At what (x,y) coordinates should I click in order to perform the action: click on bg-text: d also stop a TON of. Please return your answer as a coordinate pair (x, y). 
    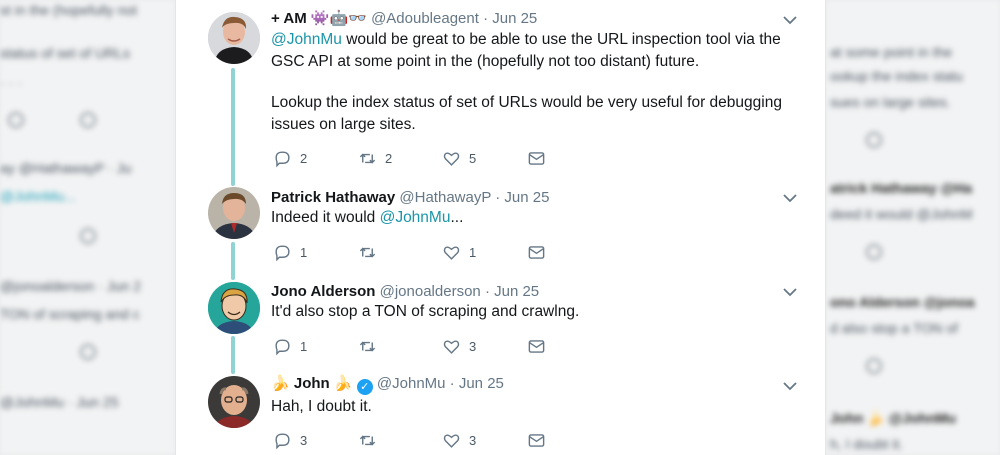
    Looking at the image, I should click on (894, 328).